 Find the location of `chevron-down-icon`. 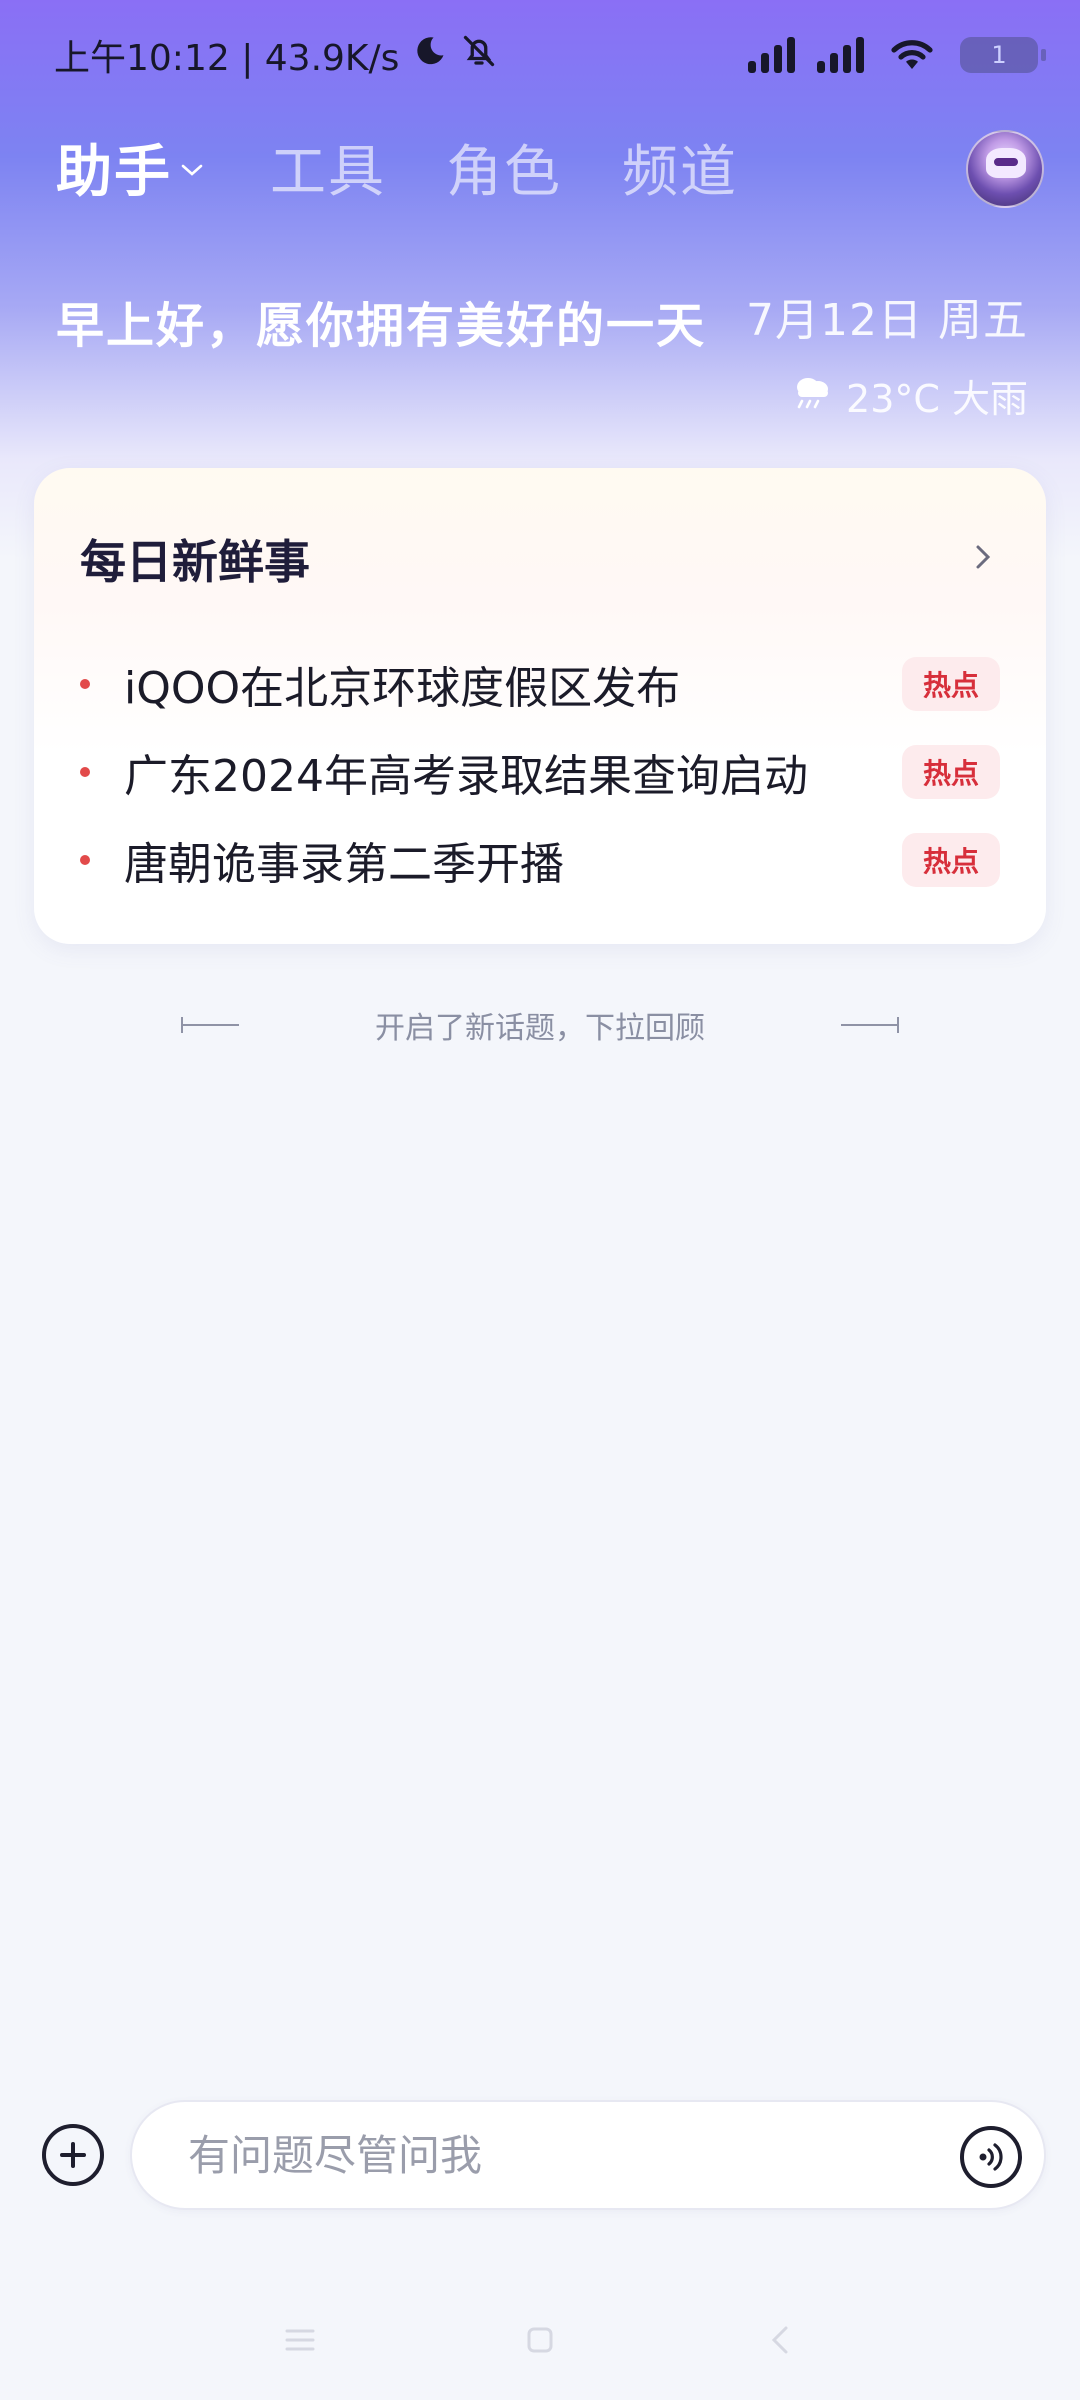

chevron-down-icon is located at coordinates (192, 170).